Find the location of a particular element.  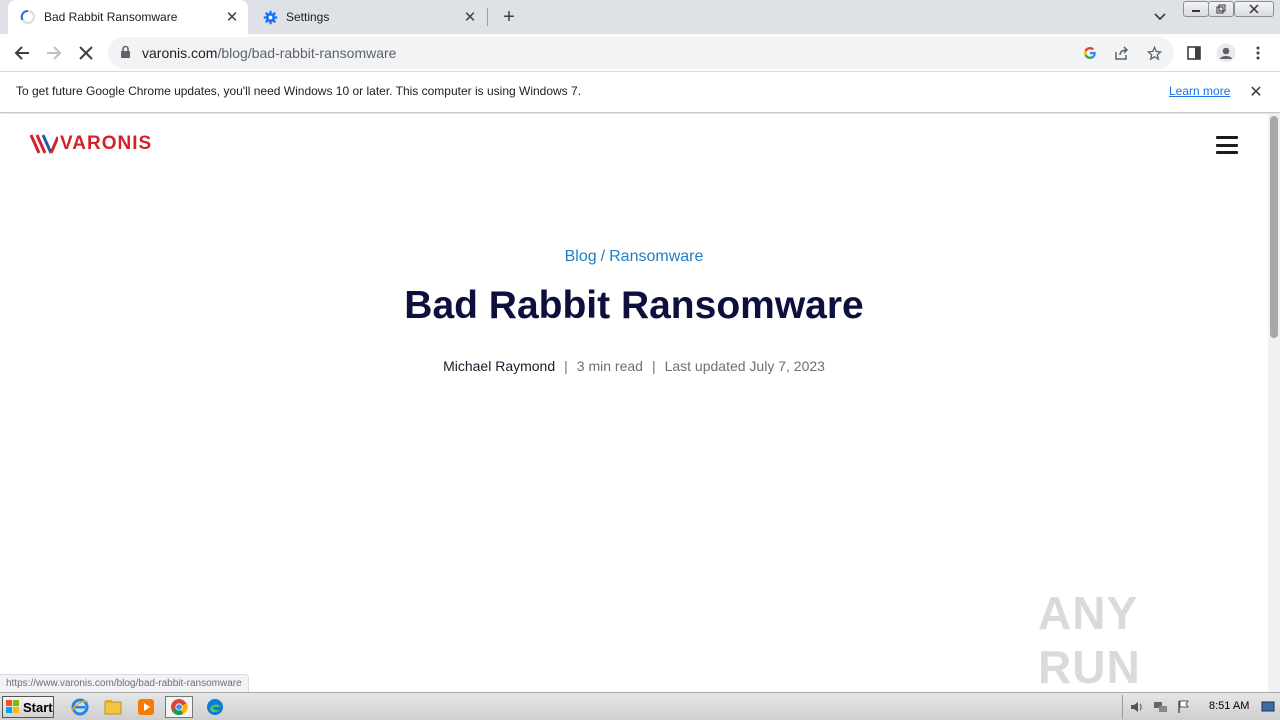

tab-title: Bad Rabbit Ransomware is located at coordinates (111, 17).